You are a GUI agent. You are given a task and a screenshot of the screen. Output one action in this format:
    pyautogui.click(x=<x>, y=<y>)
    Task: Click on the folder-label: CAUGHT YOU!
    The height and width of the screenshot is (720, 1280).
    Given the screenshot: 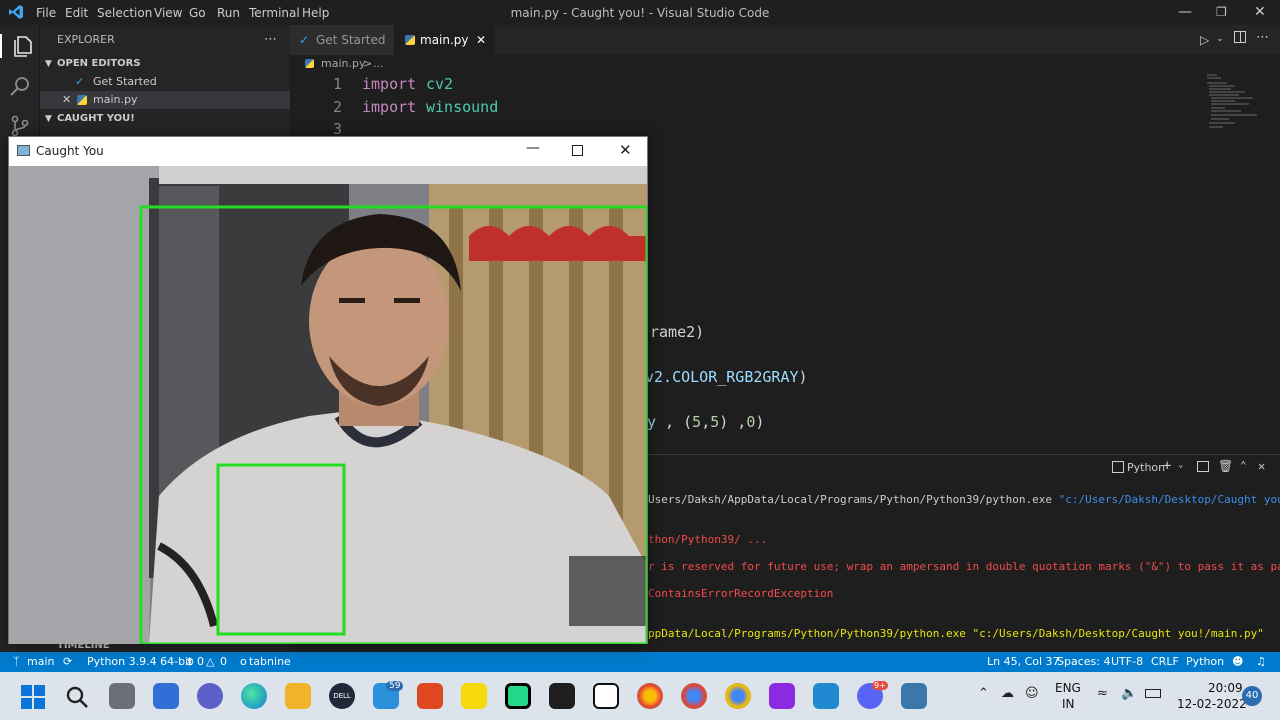 What is the action you would take?
    pyautogui.click(x=96, y=118)
    